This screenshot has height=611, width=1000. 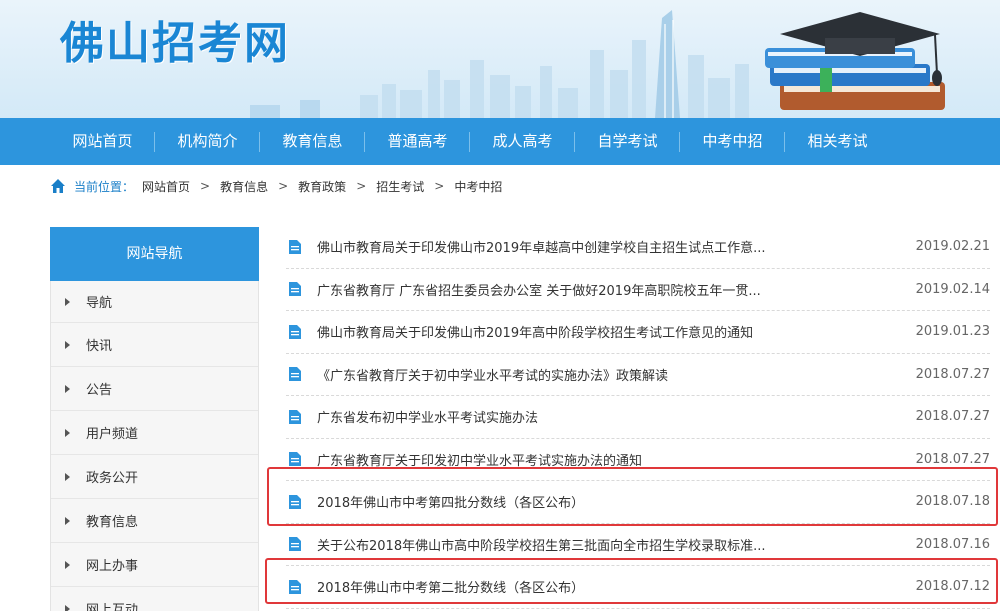 What do you see at coordinates (952, 544) in the screenshot?
I see `article-date: 2018.07.16` at bounding box center [952, 544].